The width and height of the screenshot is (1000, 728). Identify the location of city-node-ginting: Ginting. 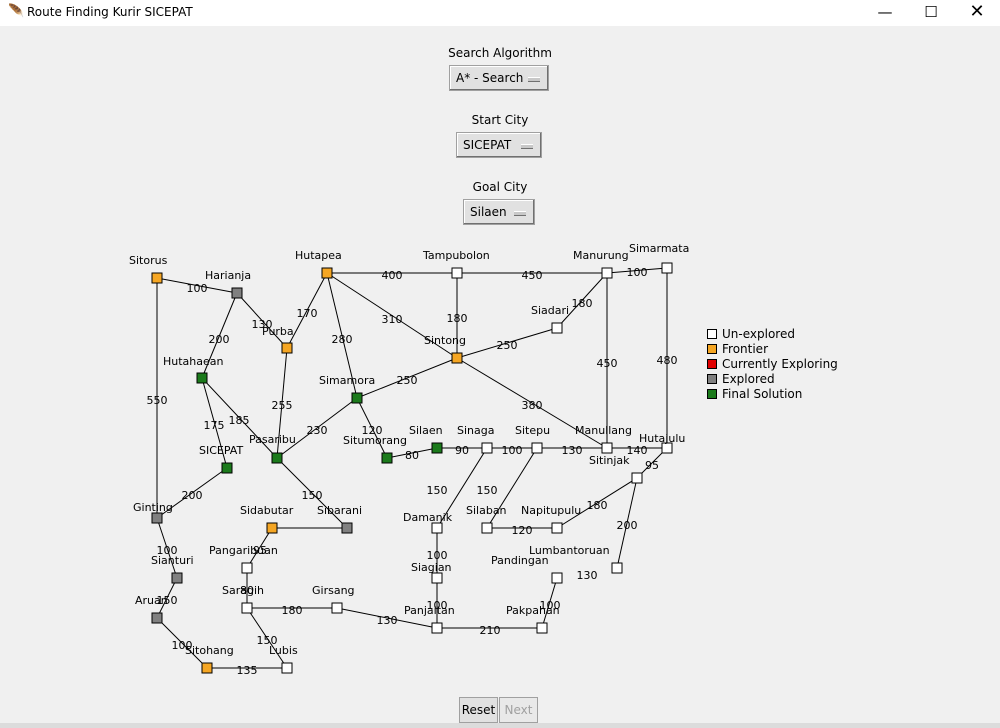
(153, 512).